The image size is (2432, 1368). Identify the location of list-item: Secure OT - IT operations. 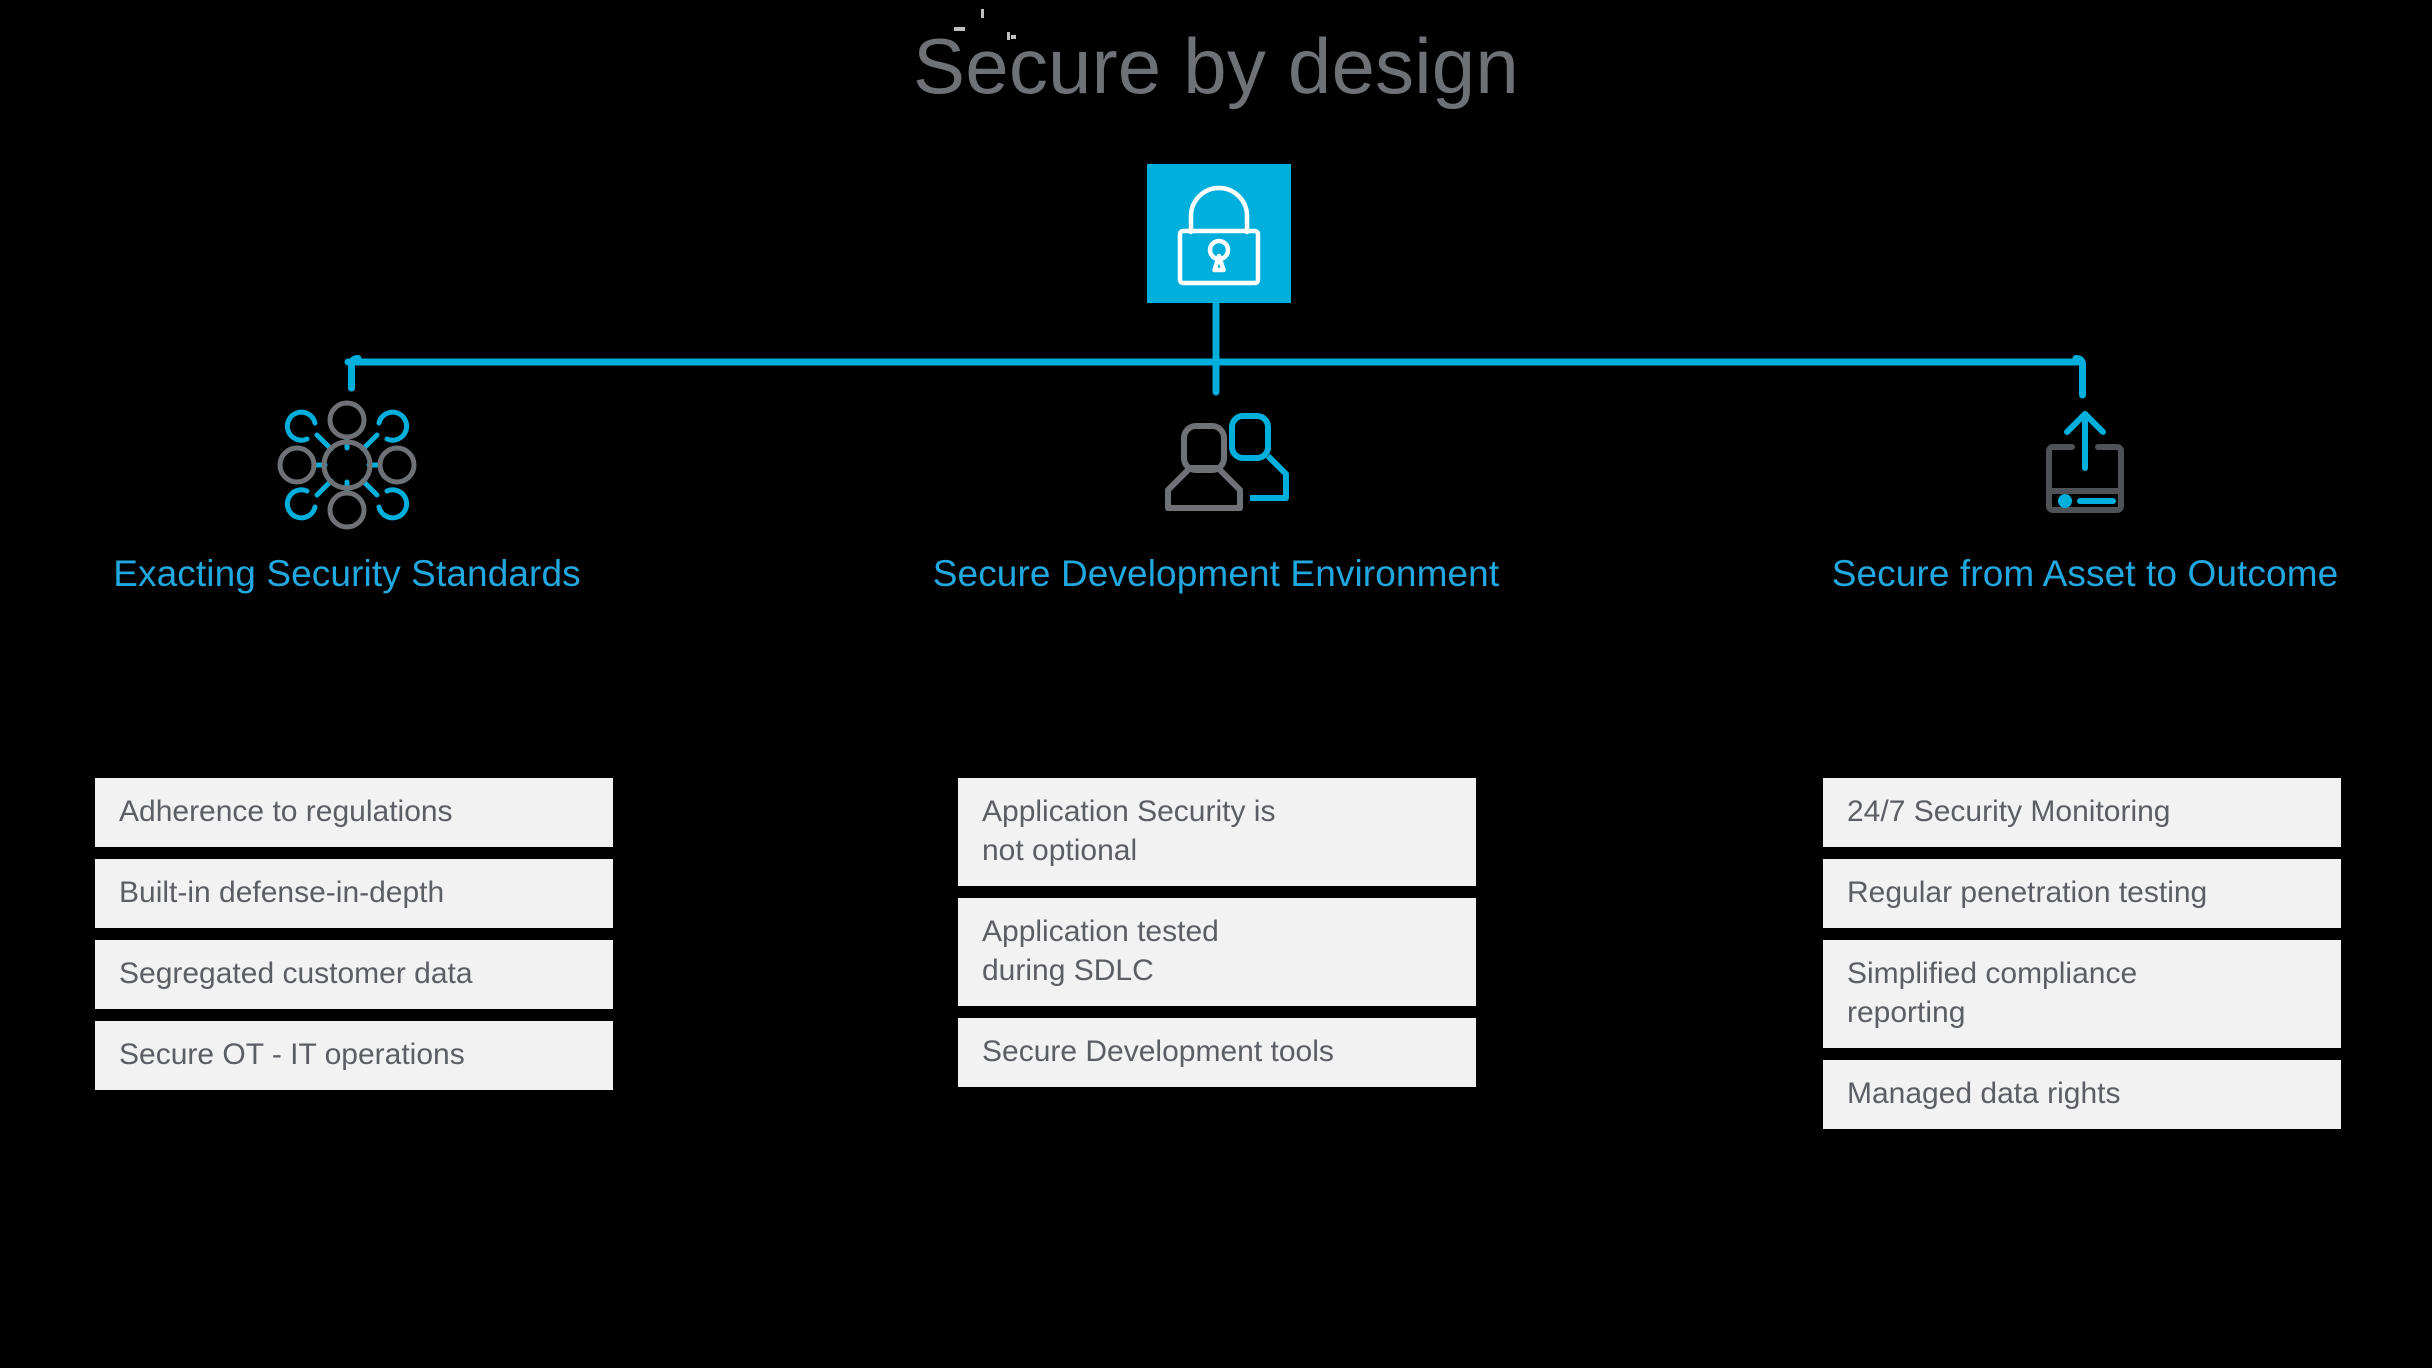
(354, 1055).